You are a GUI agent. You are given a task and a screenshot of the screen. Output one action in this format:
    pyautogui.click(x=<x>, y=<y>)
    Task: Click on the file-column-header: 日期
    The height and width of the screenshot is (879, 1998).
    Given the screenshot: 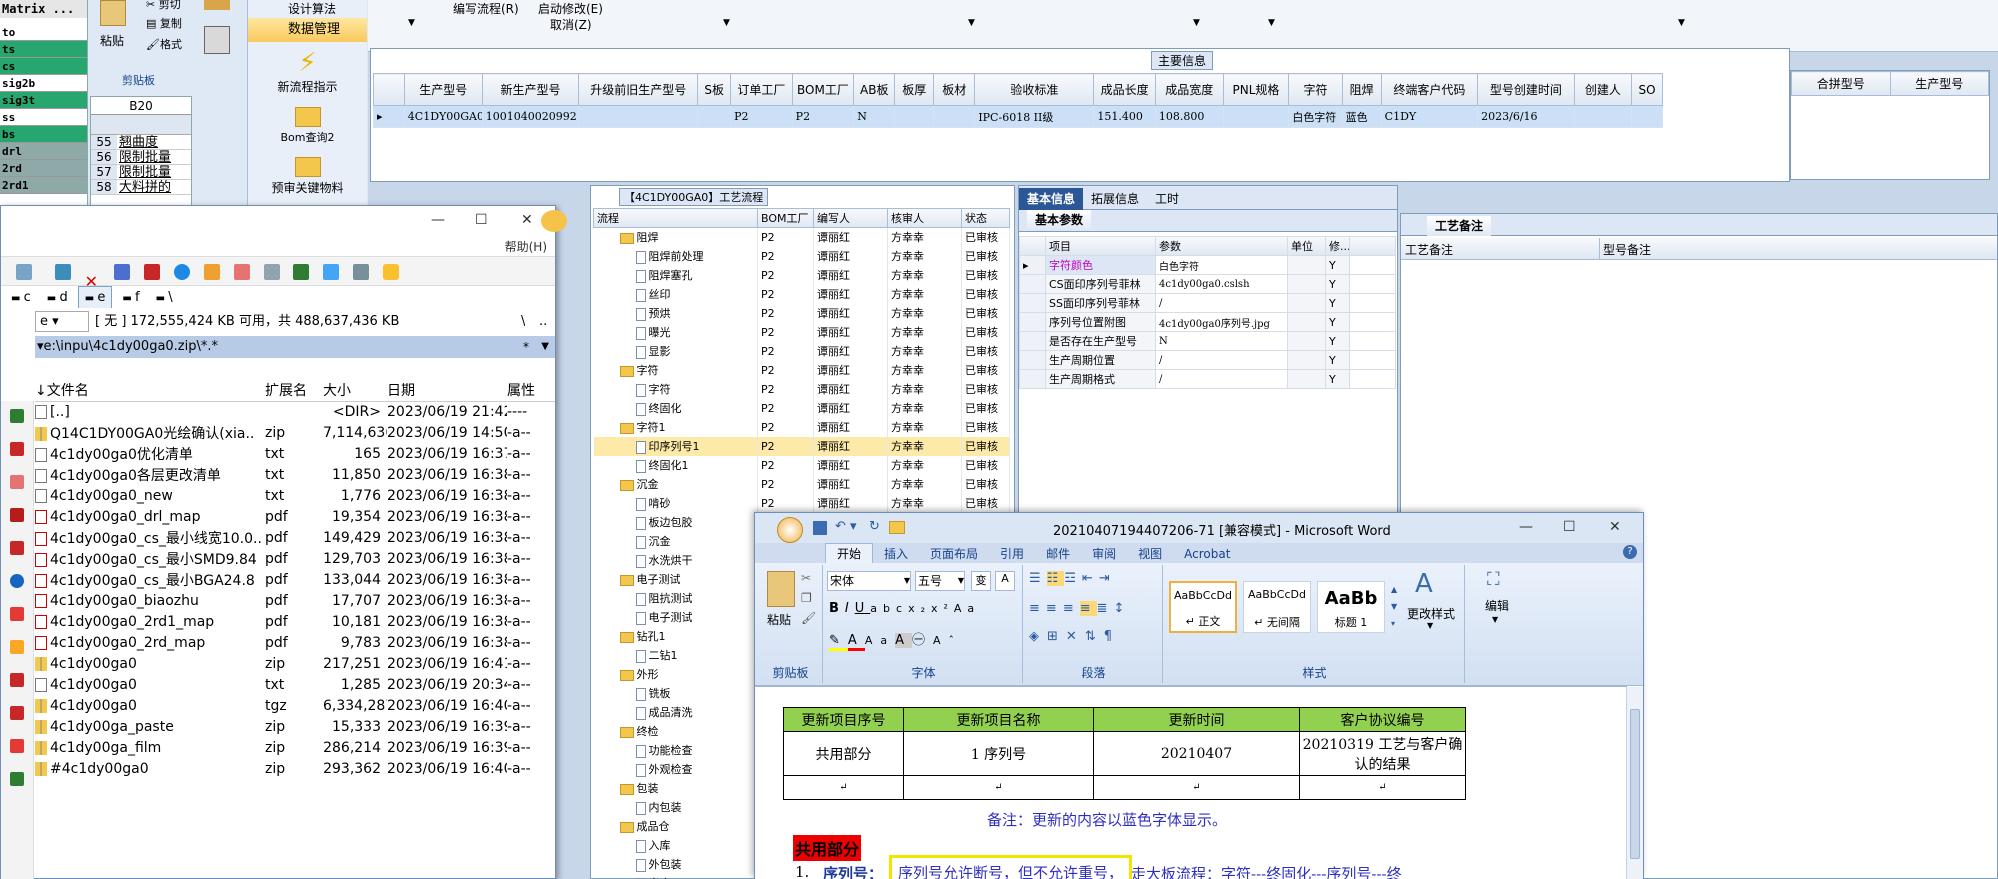 What is the action you would take?
    pyautogui.click(x=447, y=390)
    